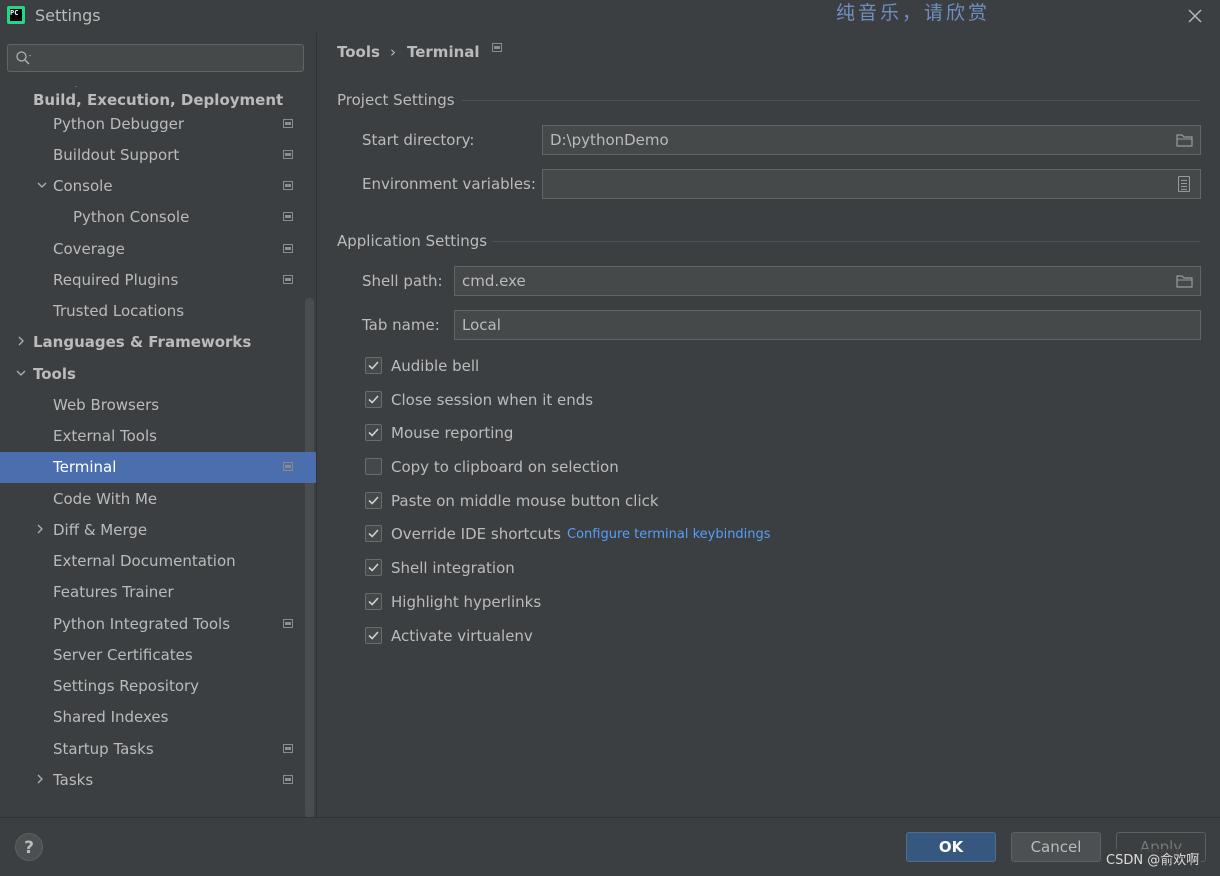 This screenshot has height=876, width=1220. I want to click on checkbox-label: Activate virtualenv, so click(462, 636).